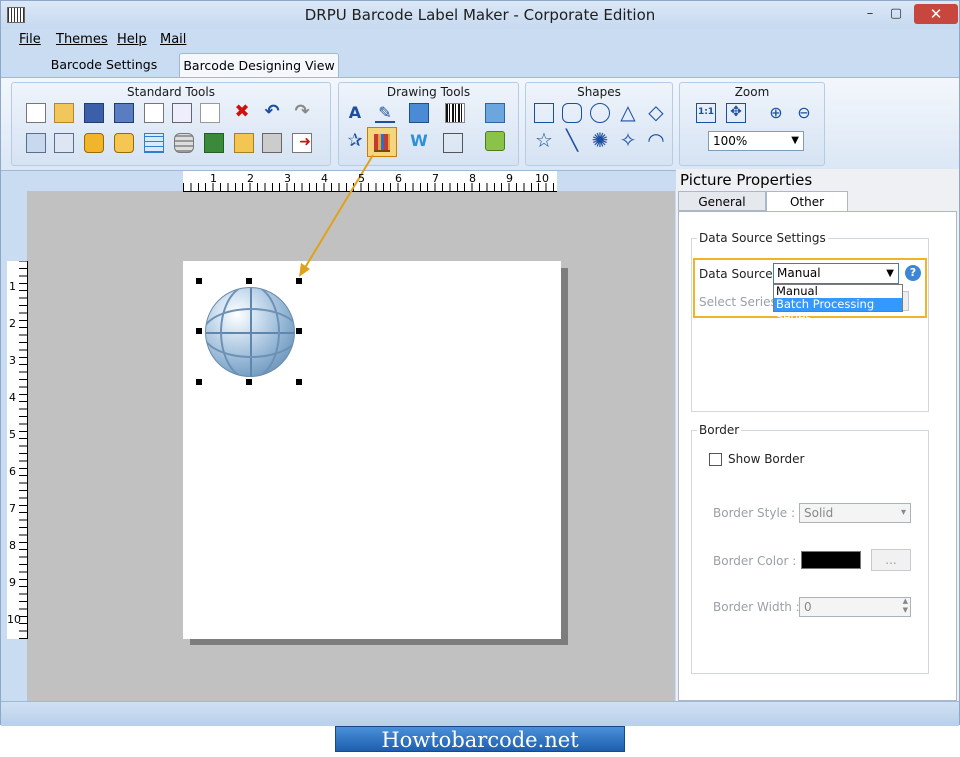 This screenshot has width=960, height=757. What do you see at coordinates (480, 41) in the screenshot?
I see `menu-bar: File Themes Help Mail` at bounding box center [480, 41].